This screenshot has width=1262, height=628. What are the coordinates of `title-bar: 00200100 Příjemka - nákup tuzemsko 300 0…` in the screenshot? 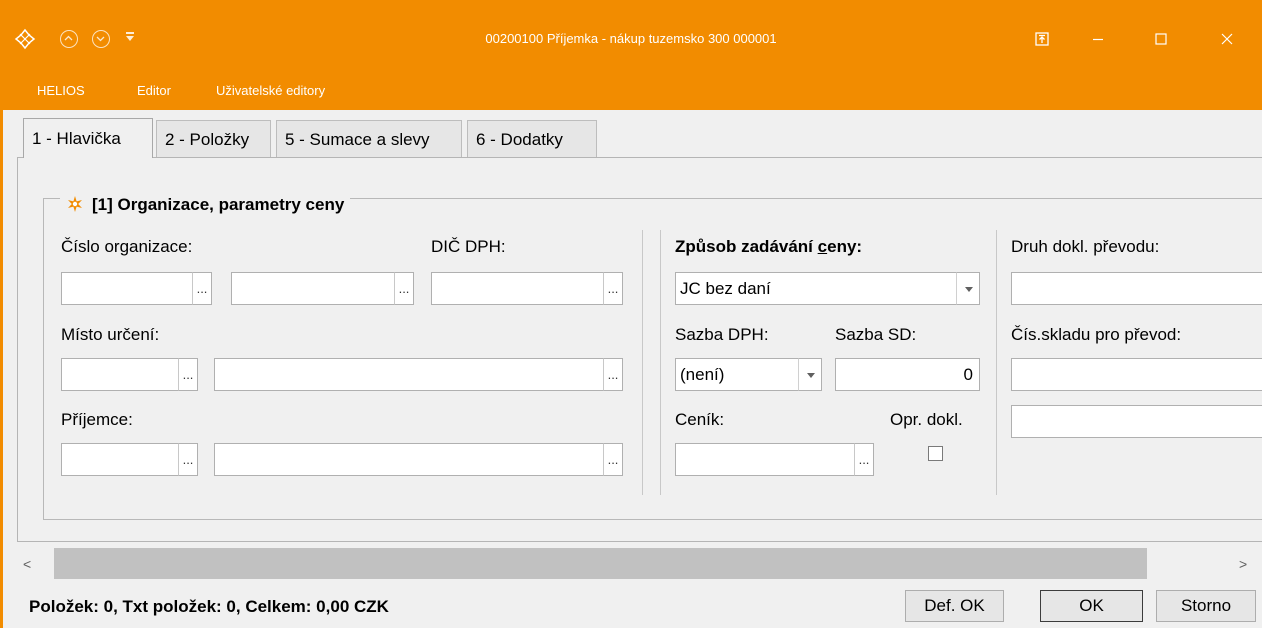 It's located at (631, 40).